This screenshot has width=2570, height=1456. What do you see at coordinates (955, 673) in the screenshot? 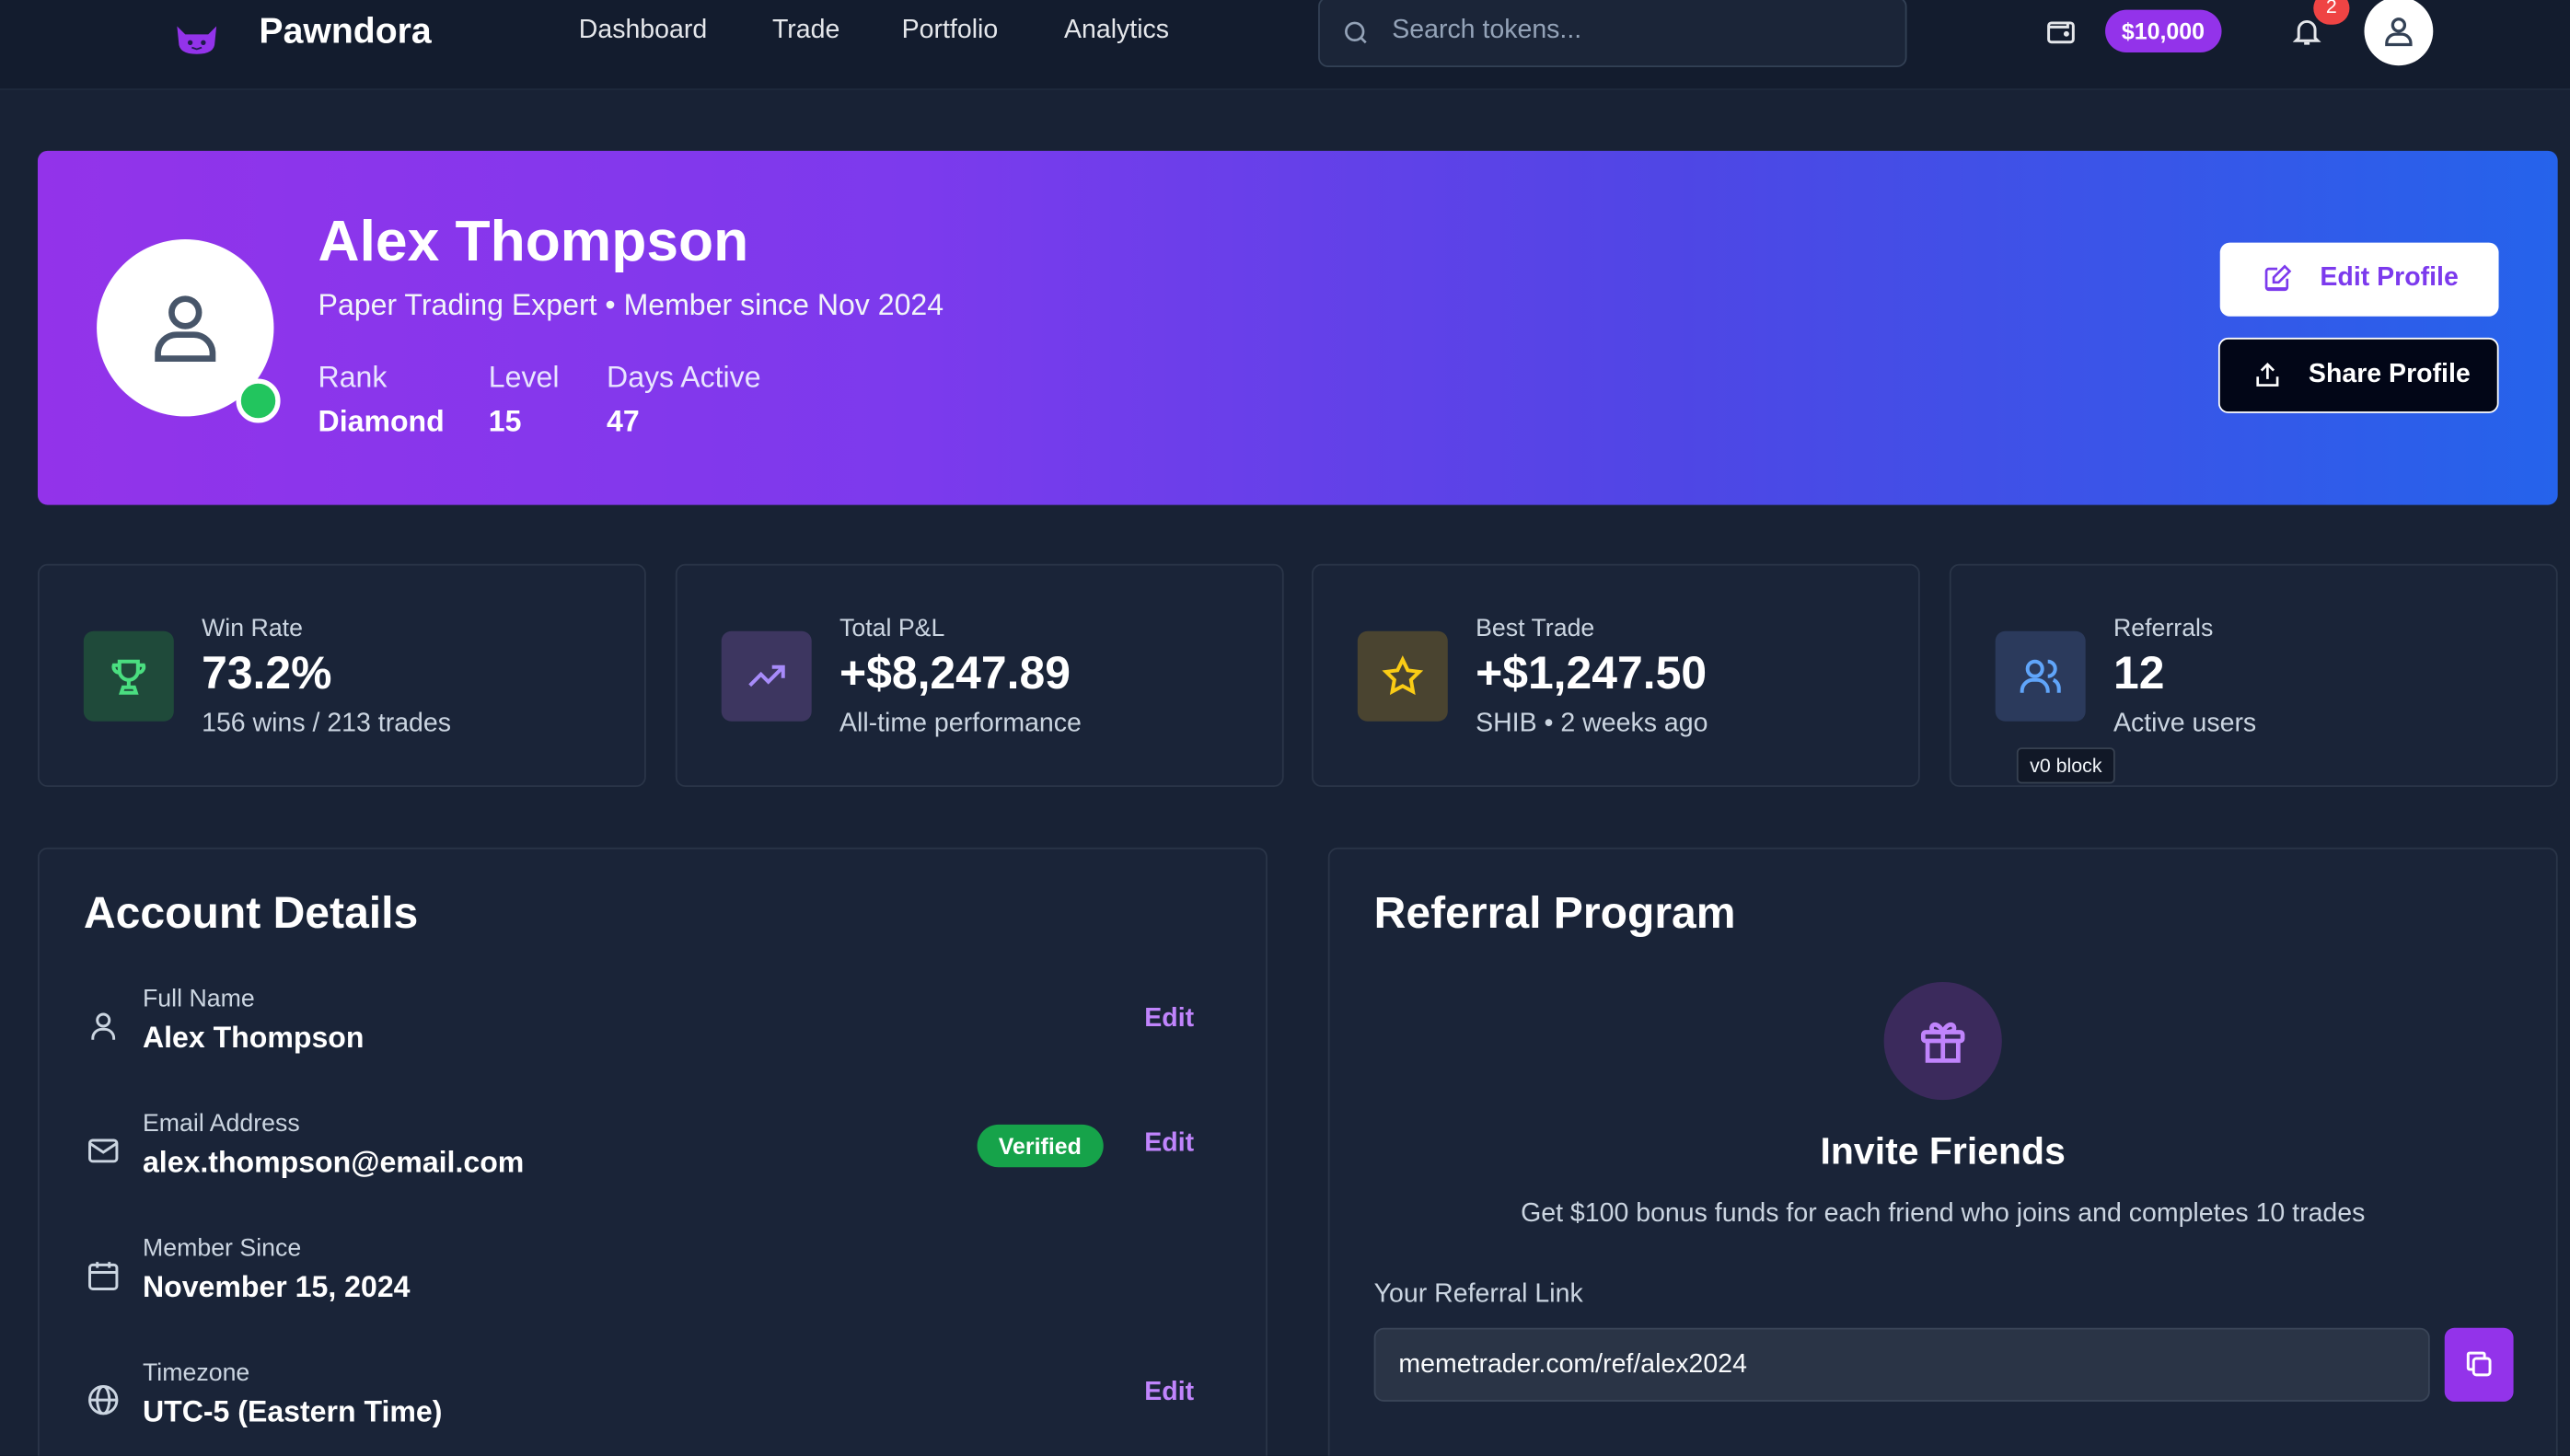
I see `card-value: +$8,247.89` at bounding box center [955, 673].